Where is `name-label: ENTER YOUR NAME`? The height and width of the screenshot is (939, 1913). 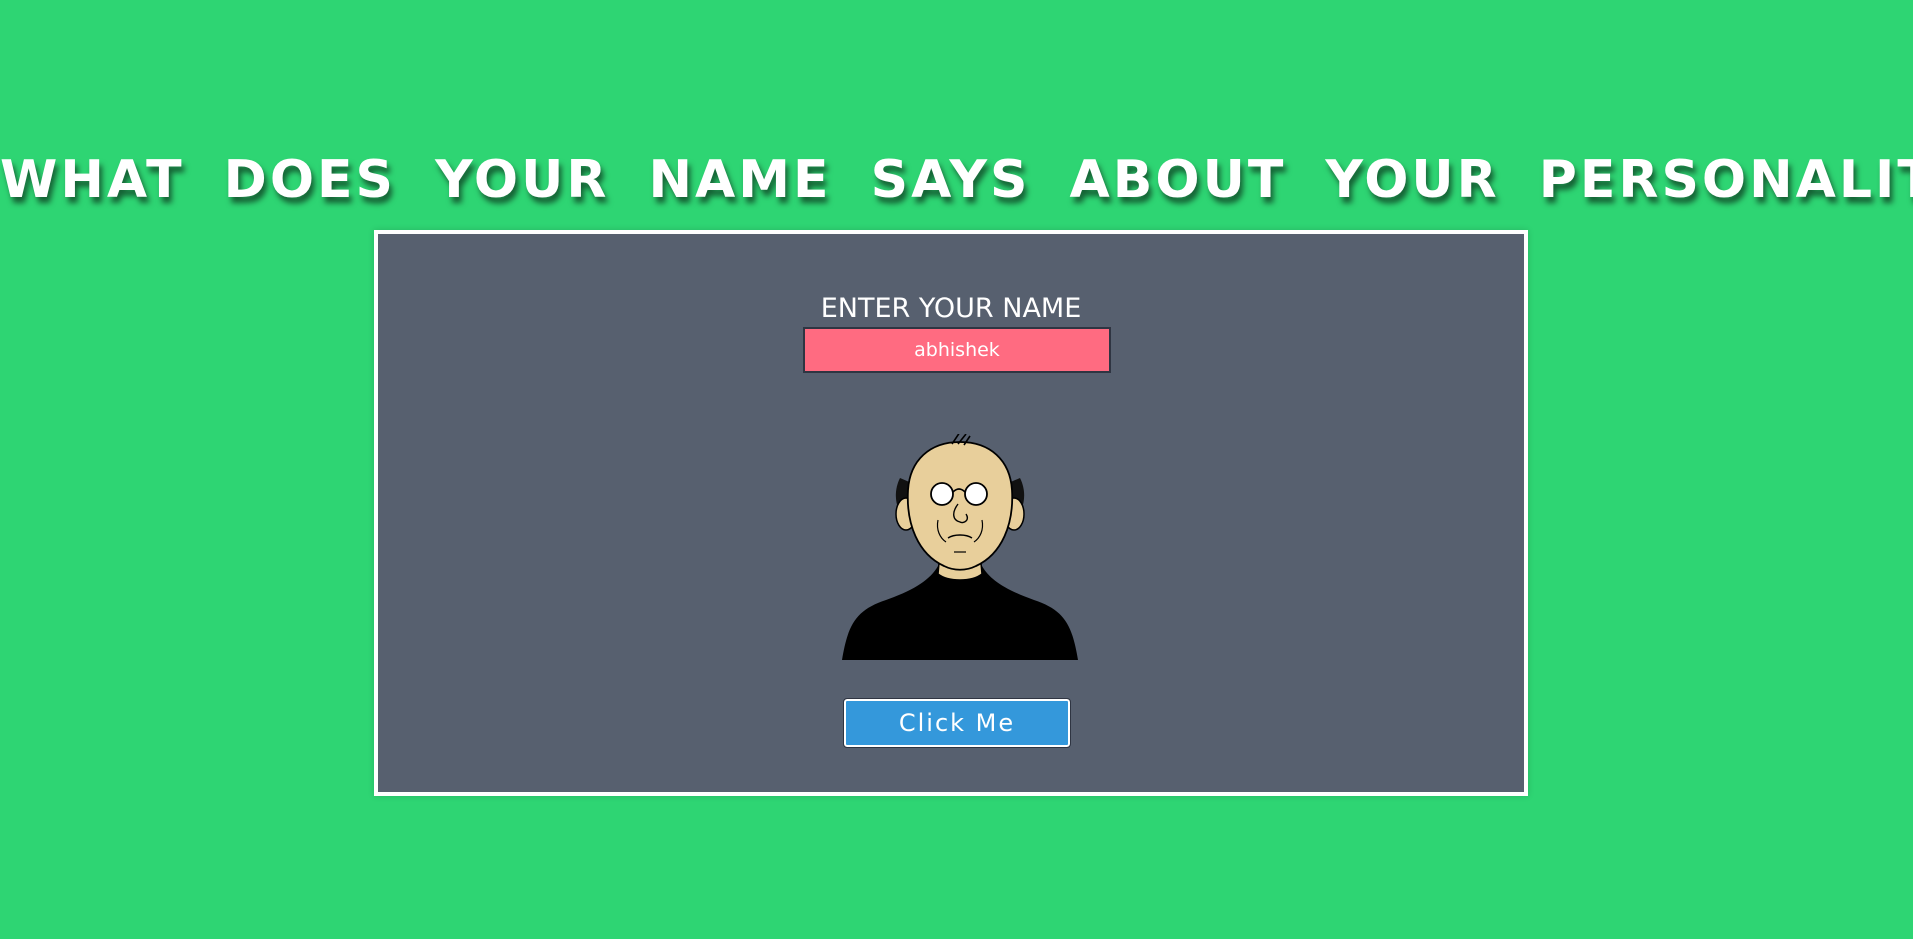 name-label: ENTER YOUR NAME is located at coordinates (951, 308).